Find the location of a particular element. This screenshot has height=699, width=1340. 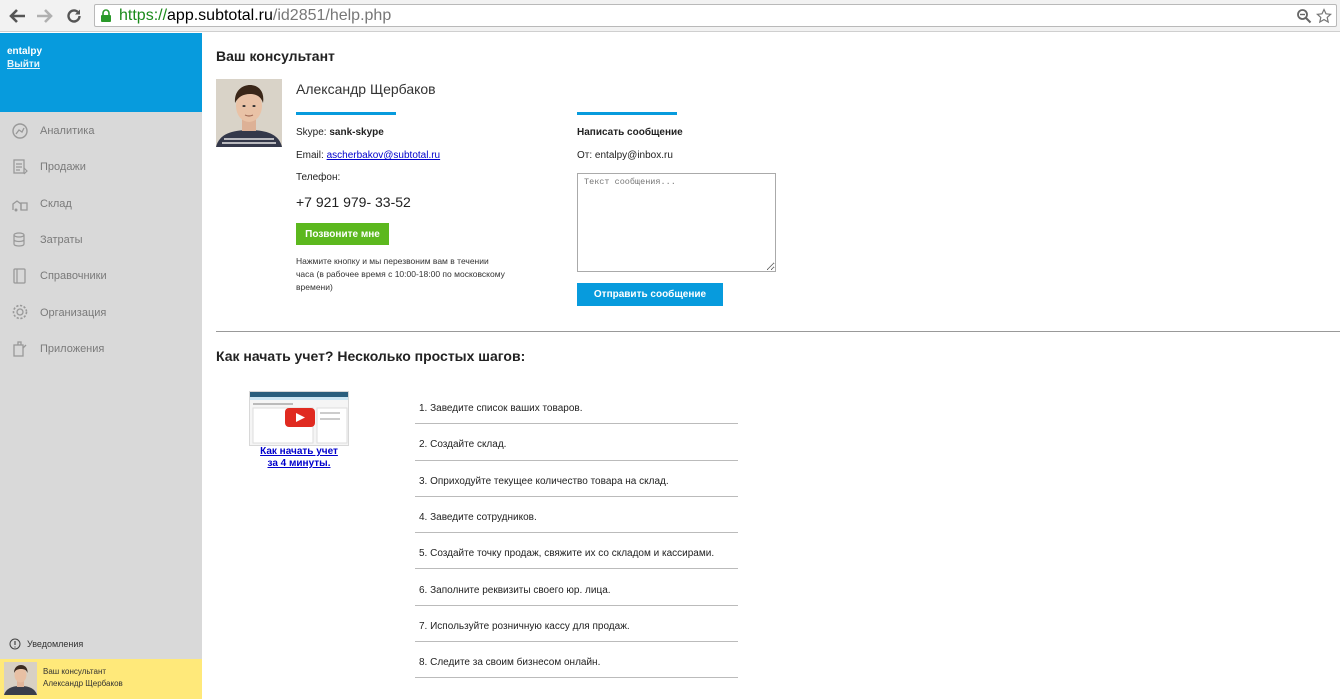

consultant-name: Александр Щербаков is located at coordinates (366, 89).